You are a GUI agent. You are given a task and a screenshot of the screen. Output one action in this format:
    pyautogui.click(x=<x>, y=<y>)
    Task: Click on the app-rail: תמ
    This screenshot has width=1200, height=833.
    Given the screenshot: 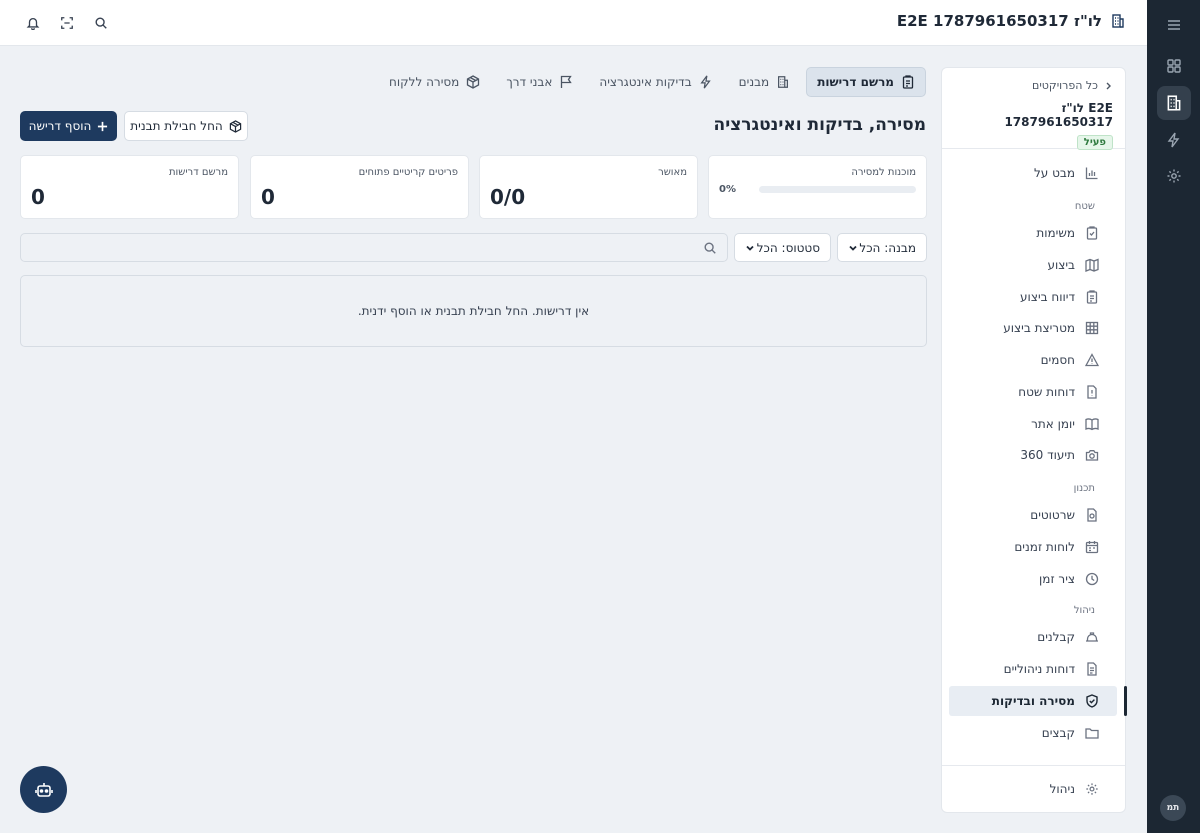 What is the action you would take?
    pyautogui.click(x=1173, y=416)
    